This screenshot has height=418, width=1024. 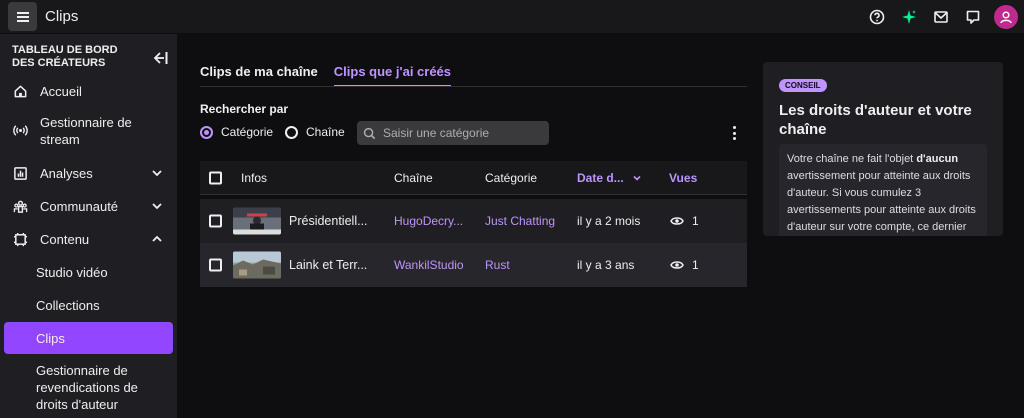 I want to click on sidebar-item-contenu: Contenu, so click(x=88, y=239).